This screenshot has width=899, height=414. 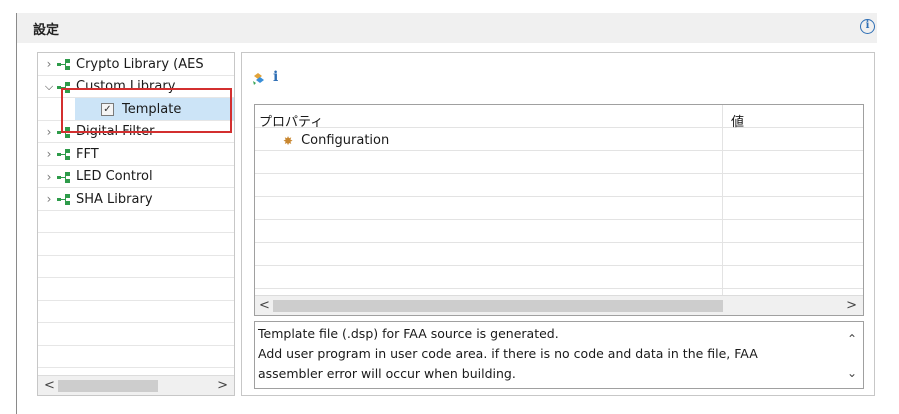 I want to click on tree-item-sha-library: › SHA Library, so click(x=97, y=199).